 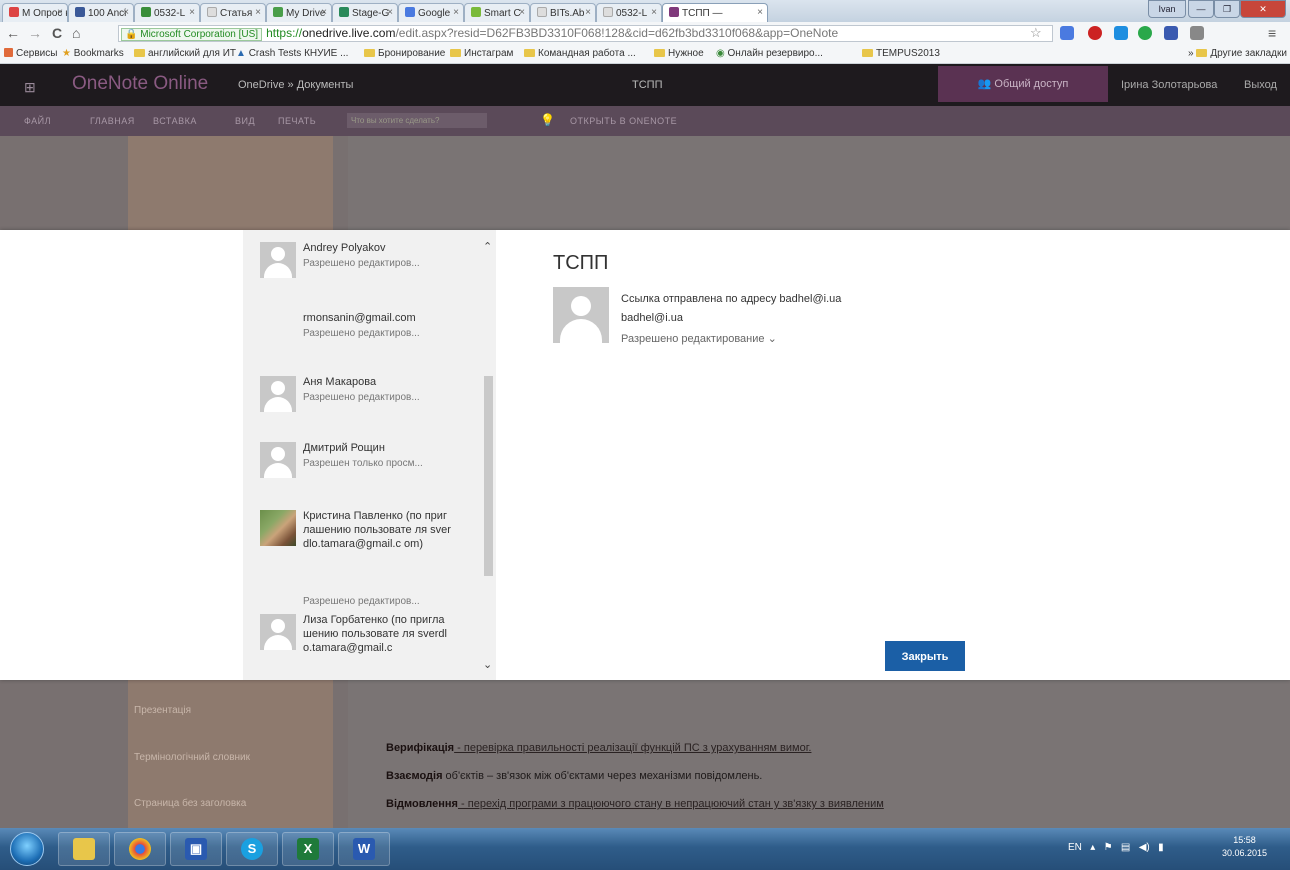 I want to click on reload-icon: C, so click(x=57, y=33).